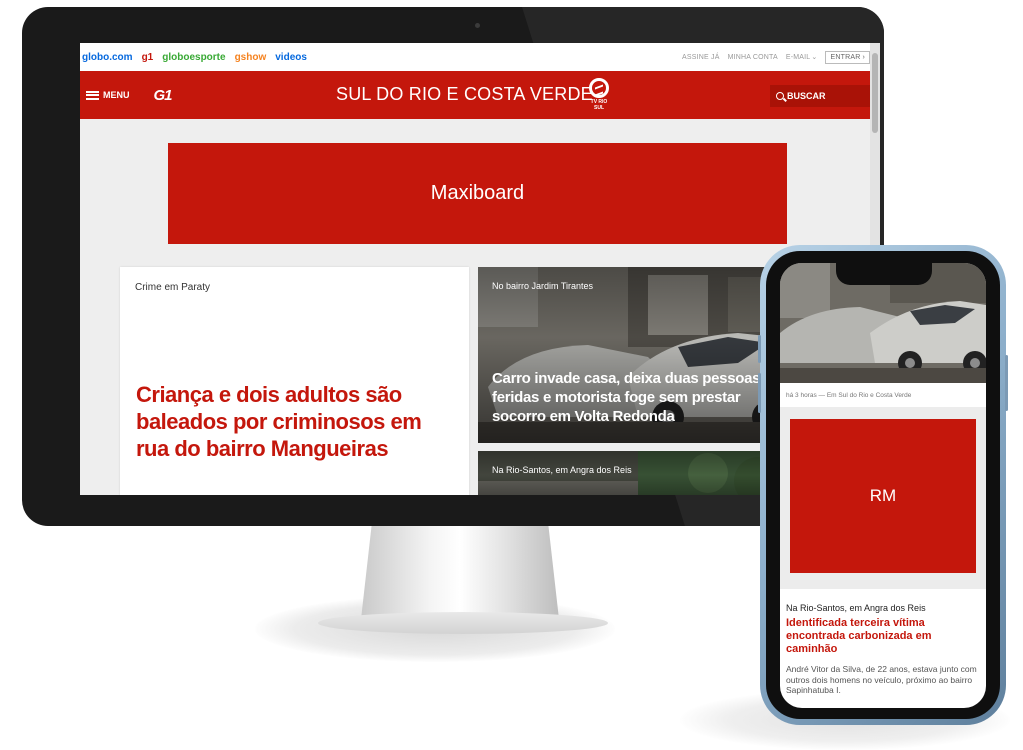  Describe the element at coordinates (543, 286) in the screenshot. I see `photo-story-kicker: No bairro Jardim Tirantes` at that location.